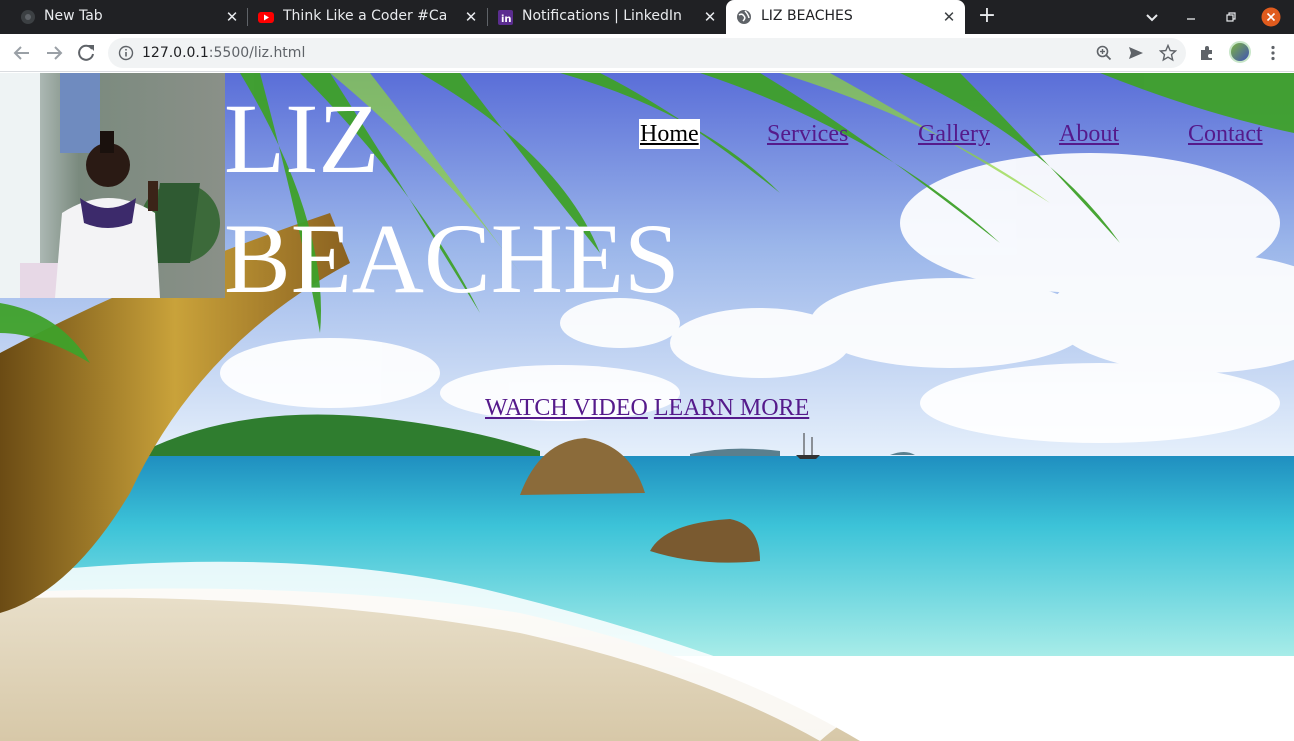 The height and width of the screenshot is (741, 1294). I want to click on new-tab-button: +, so click(987, 16).